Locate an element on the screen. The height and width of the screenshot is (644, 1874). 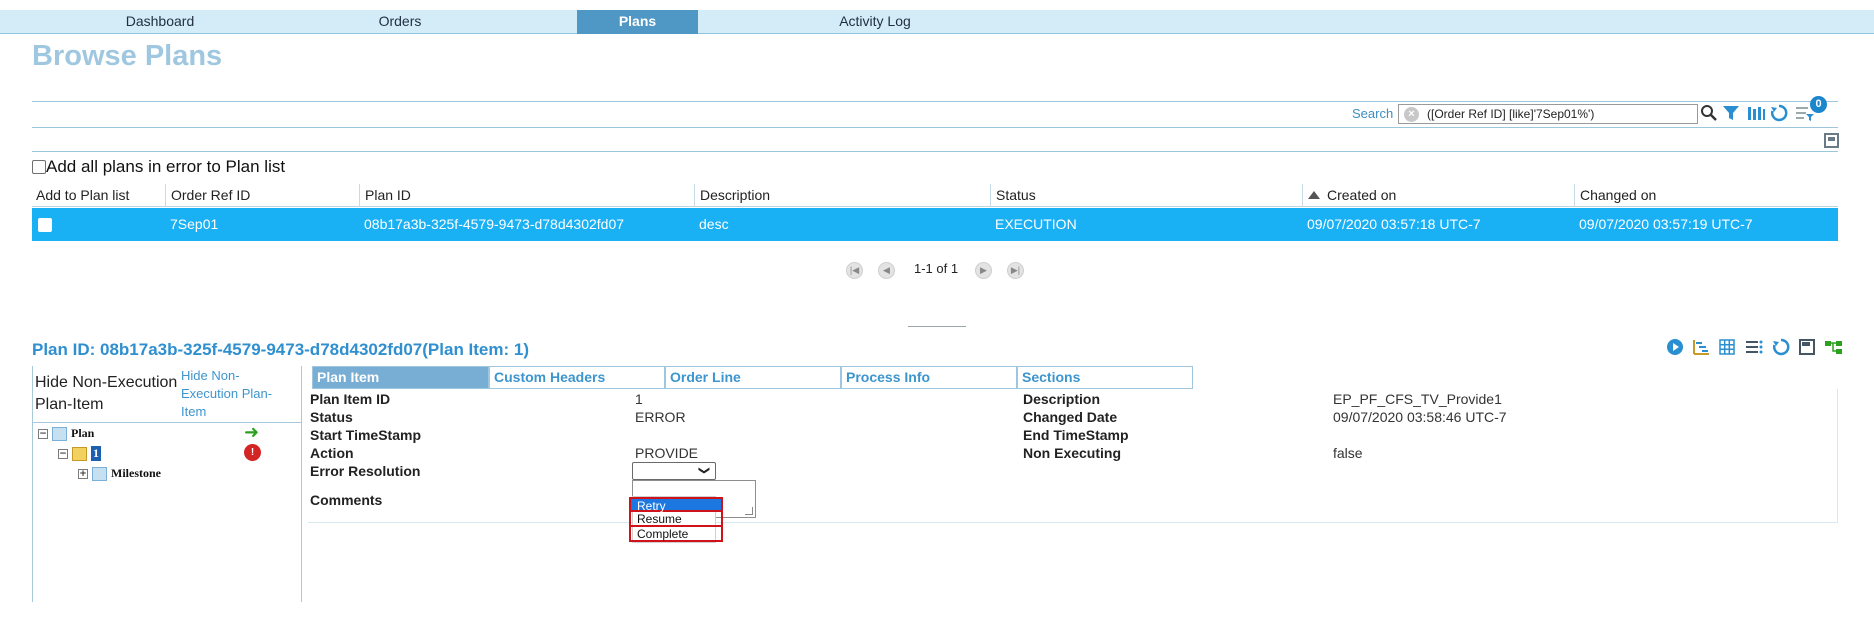
tree-node-plan-item: − 1 is located at coordinates (79, 453).